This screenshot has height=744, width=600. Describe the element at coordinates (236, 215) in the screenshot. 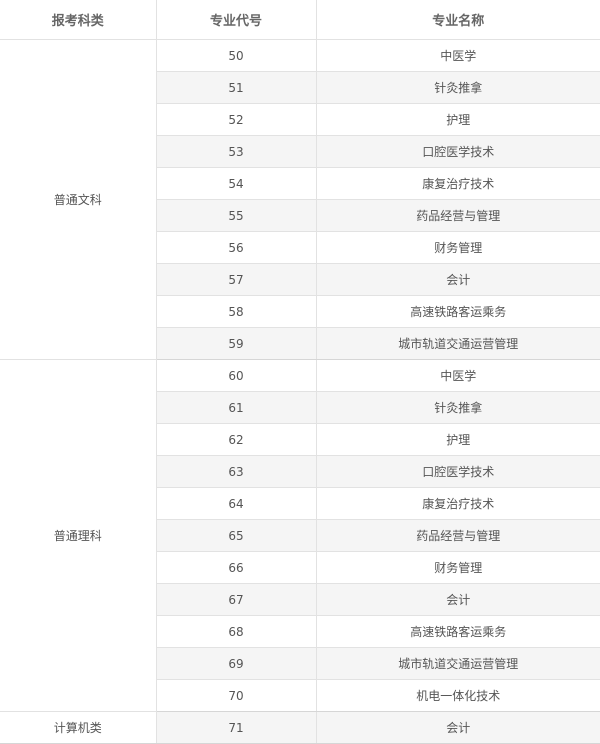

I see `major-code-cell: 55` at that location.